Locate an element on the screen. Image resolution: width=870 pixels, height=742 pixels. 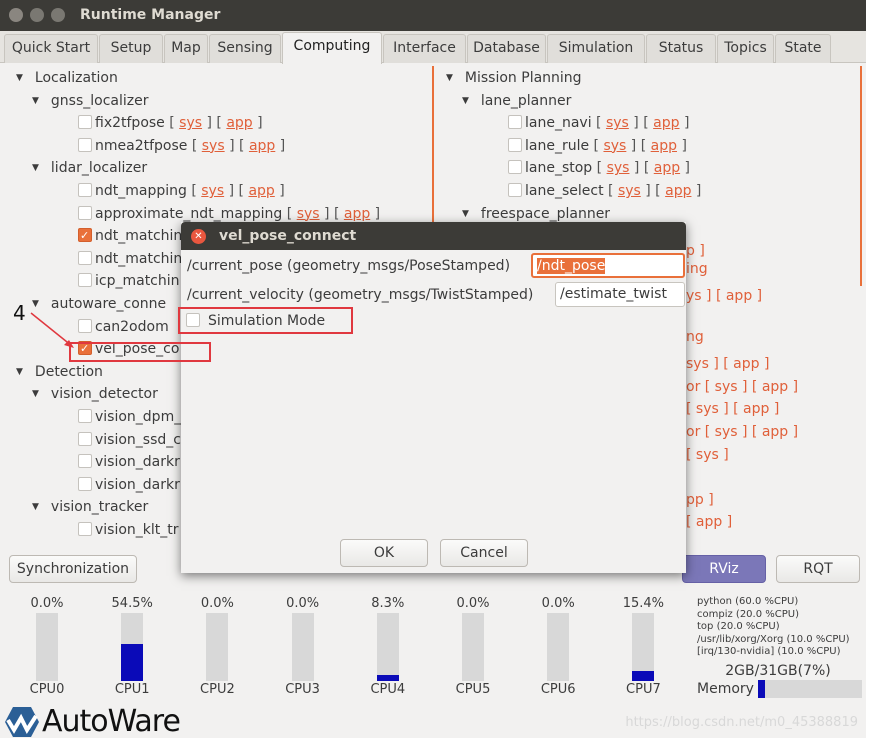
tab-topics: Topics is located at coordinates (745, 48).